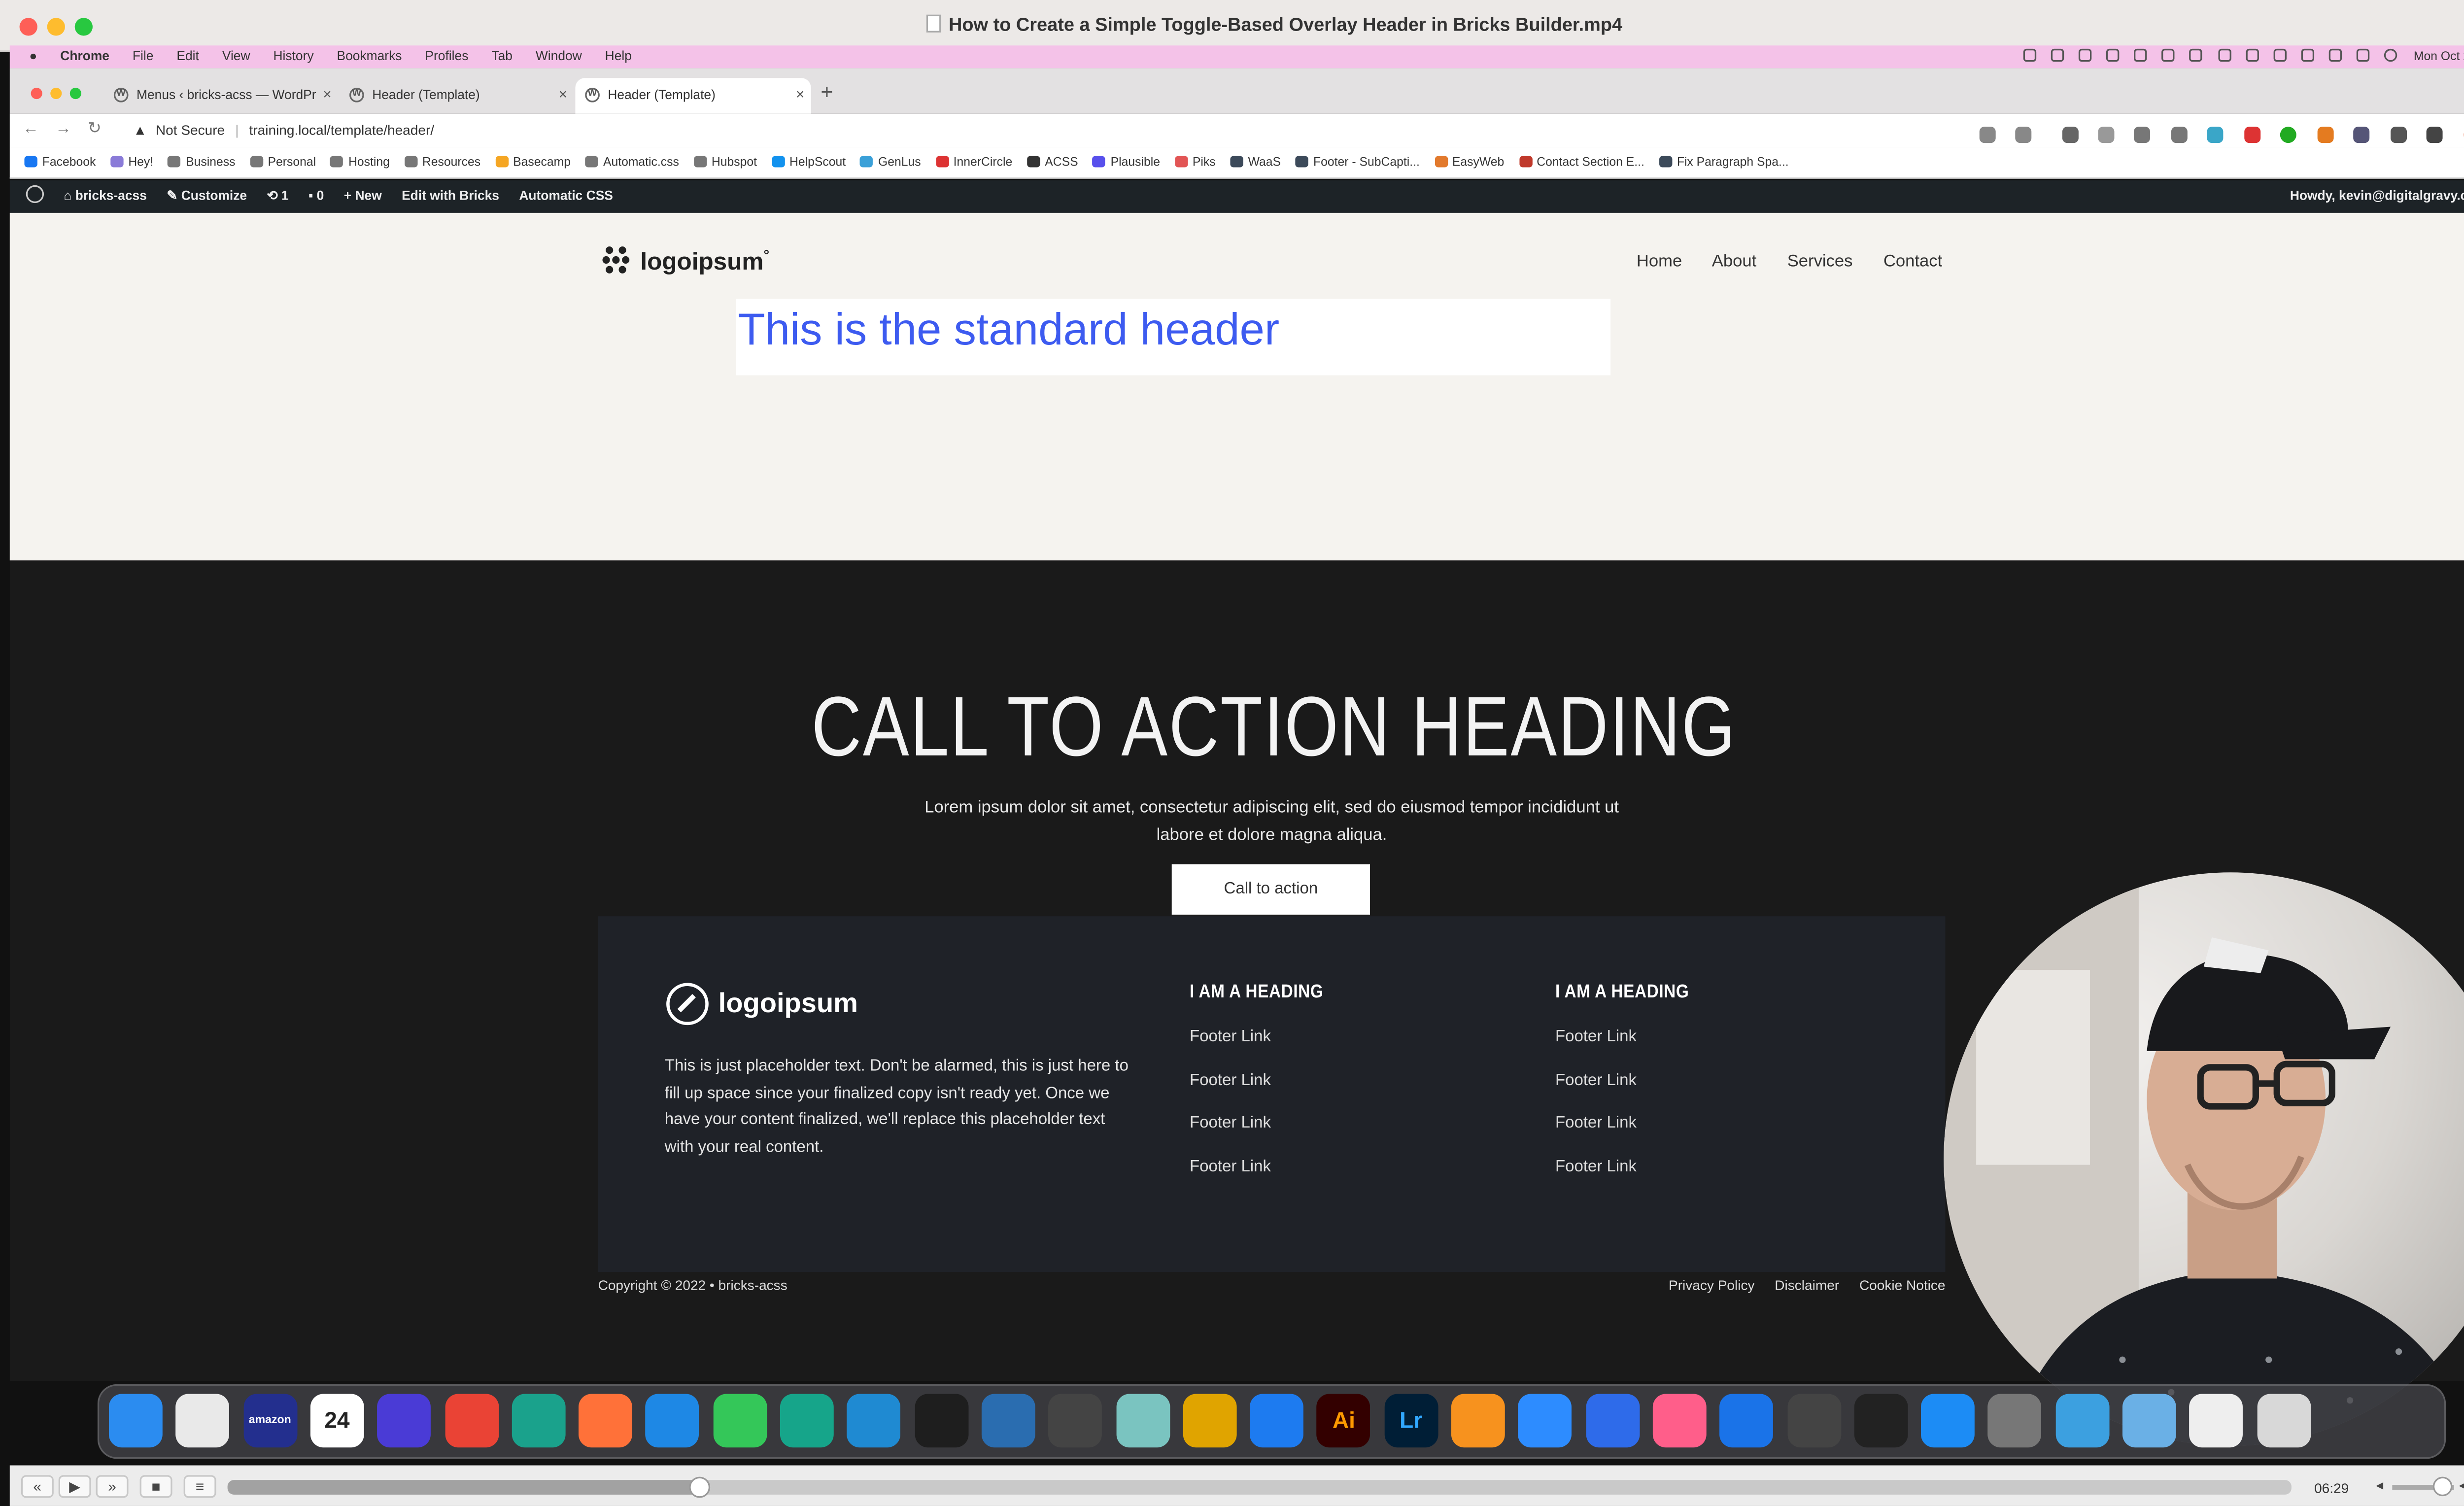 Image resolution: width=2464 pixels, height=1506 pixels. I want to click on final-cut-icon, so click(1075, 1421).